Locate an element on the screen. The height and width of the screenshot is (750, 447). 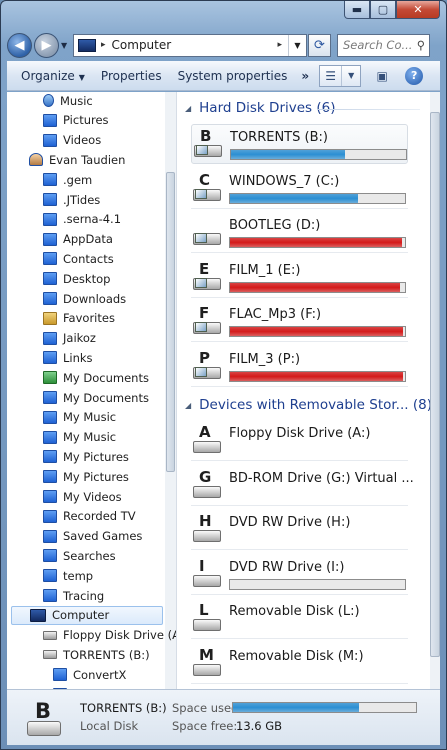
nav-item: Jaikoz is located at coordinates (69, 338).